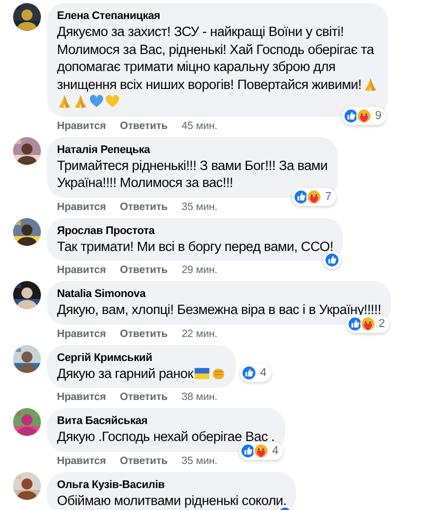 The image size is (428, 510). I want to click on comment-text: знищення всіх ниших ворогів! Повертайся живими!, so click(209, 84).